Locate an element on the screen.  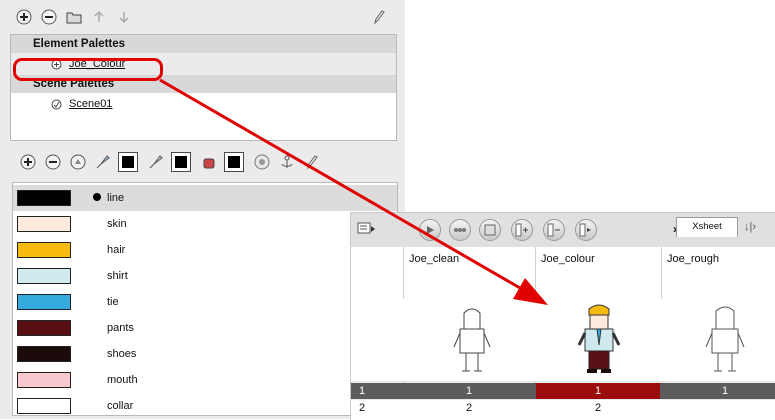
cell-joe-colour-2: 2 is located at coordinates (598, 408).